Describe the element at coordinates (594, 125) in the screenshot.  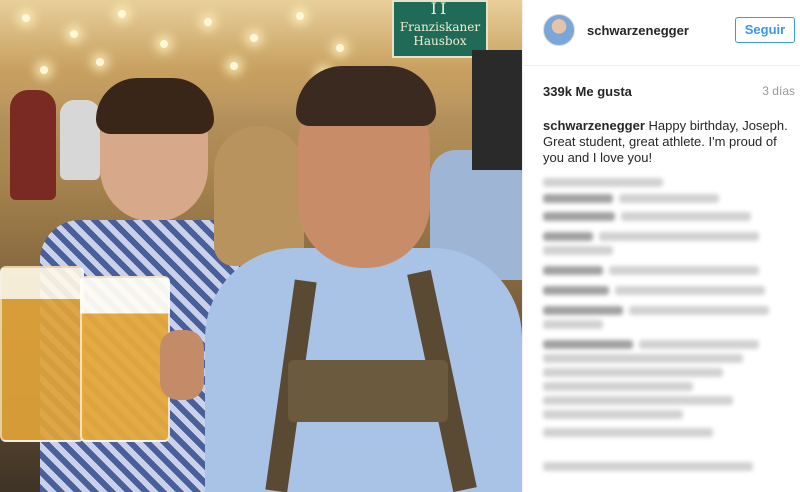
I see `caption-username: schwarzenegger` at that location.